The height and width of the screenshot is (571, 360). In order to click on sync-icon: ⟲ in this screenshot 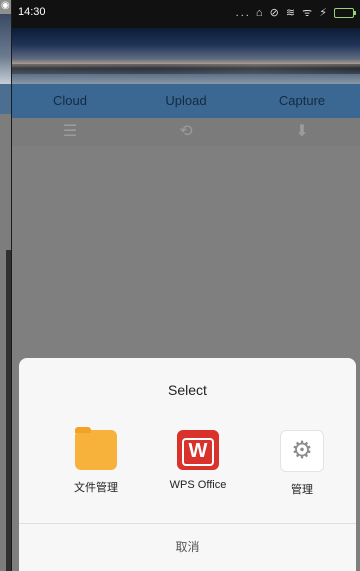, I will do `click(186, 132)`.